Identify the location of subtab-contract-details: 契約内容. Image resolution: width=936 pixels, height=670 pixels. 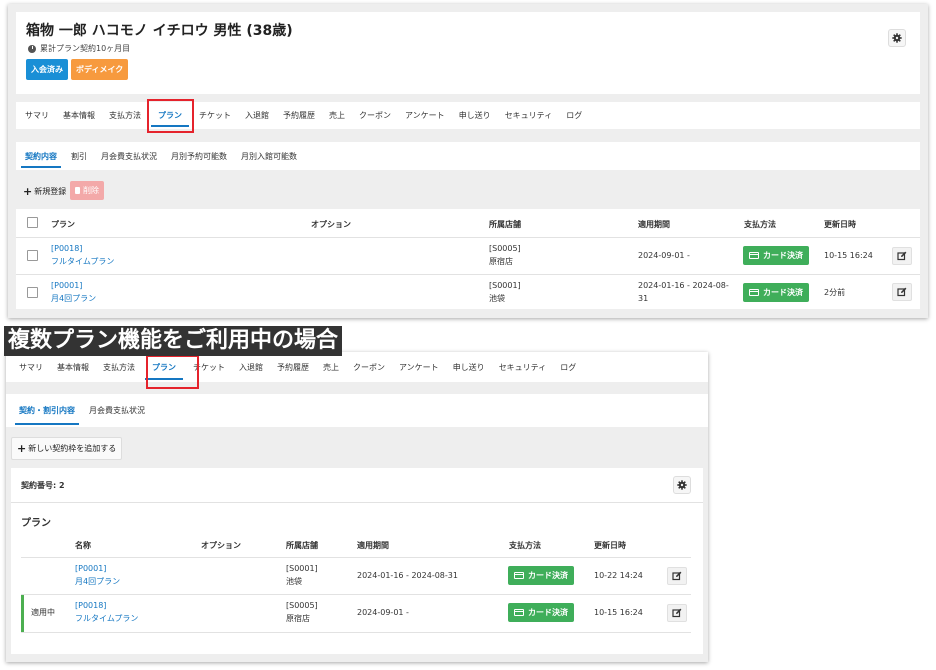
(41, 156).